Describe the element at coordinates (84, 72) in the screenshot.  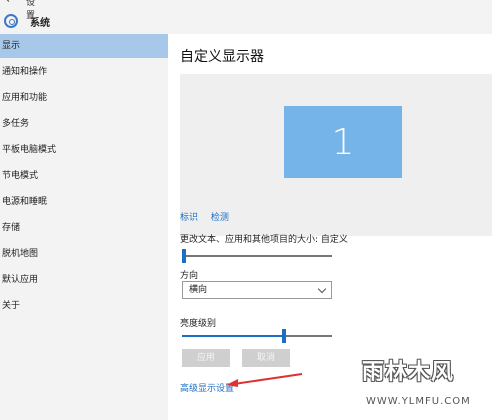
I see `sidebar-item-notifications: 通知和操作` at that location.